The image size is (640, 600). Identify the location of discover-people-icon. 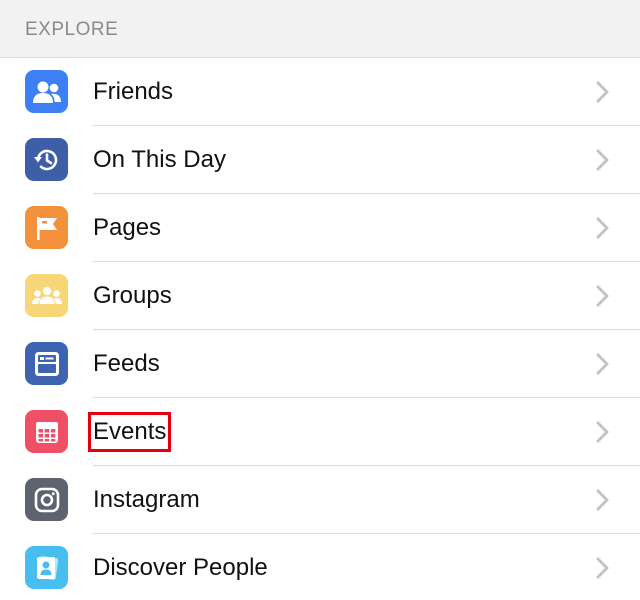
(46, 567).